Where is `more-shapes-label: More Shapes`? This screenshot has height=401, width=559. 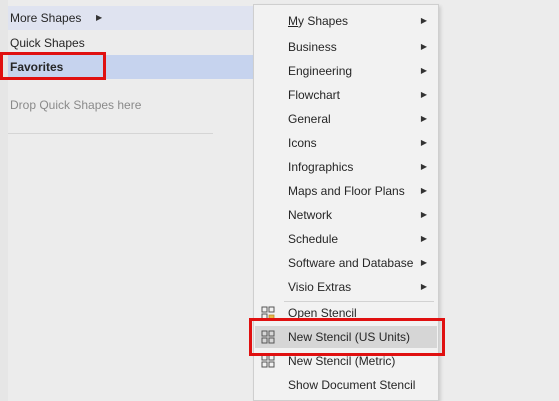 more-shapes-label: More Shapes is located at coordinates (46, 18).